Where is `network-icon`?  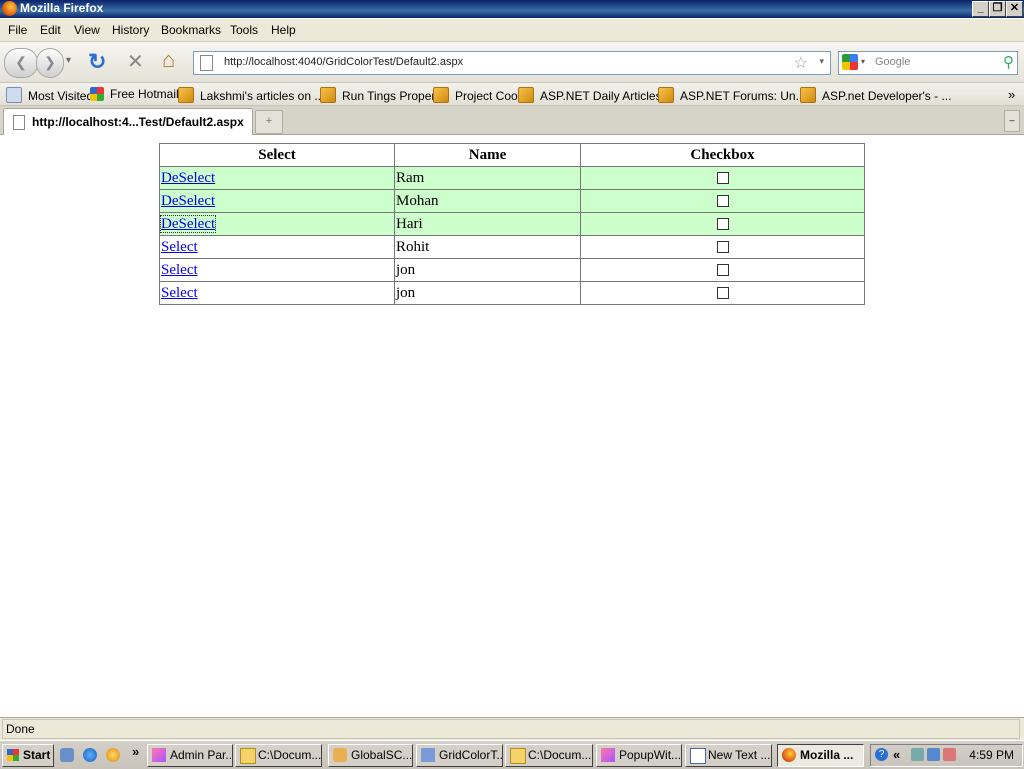 network-icon is located at coordinates (917, 754).